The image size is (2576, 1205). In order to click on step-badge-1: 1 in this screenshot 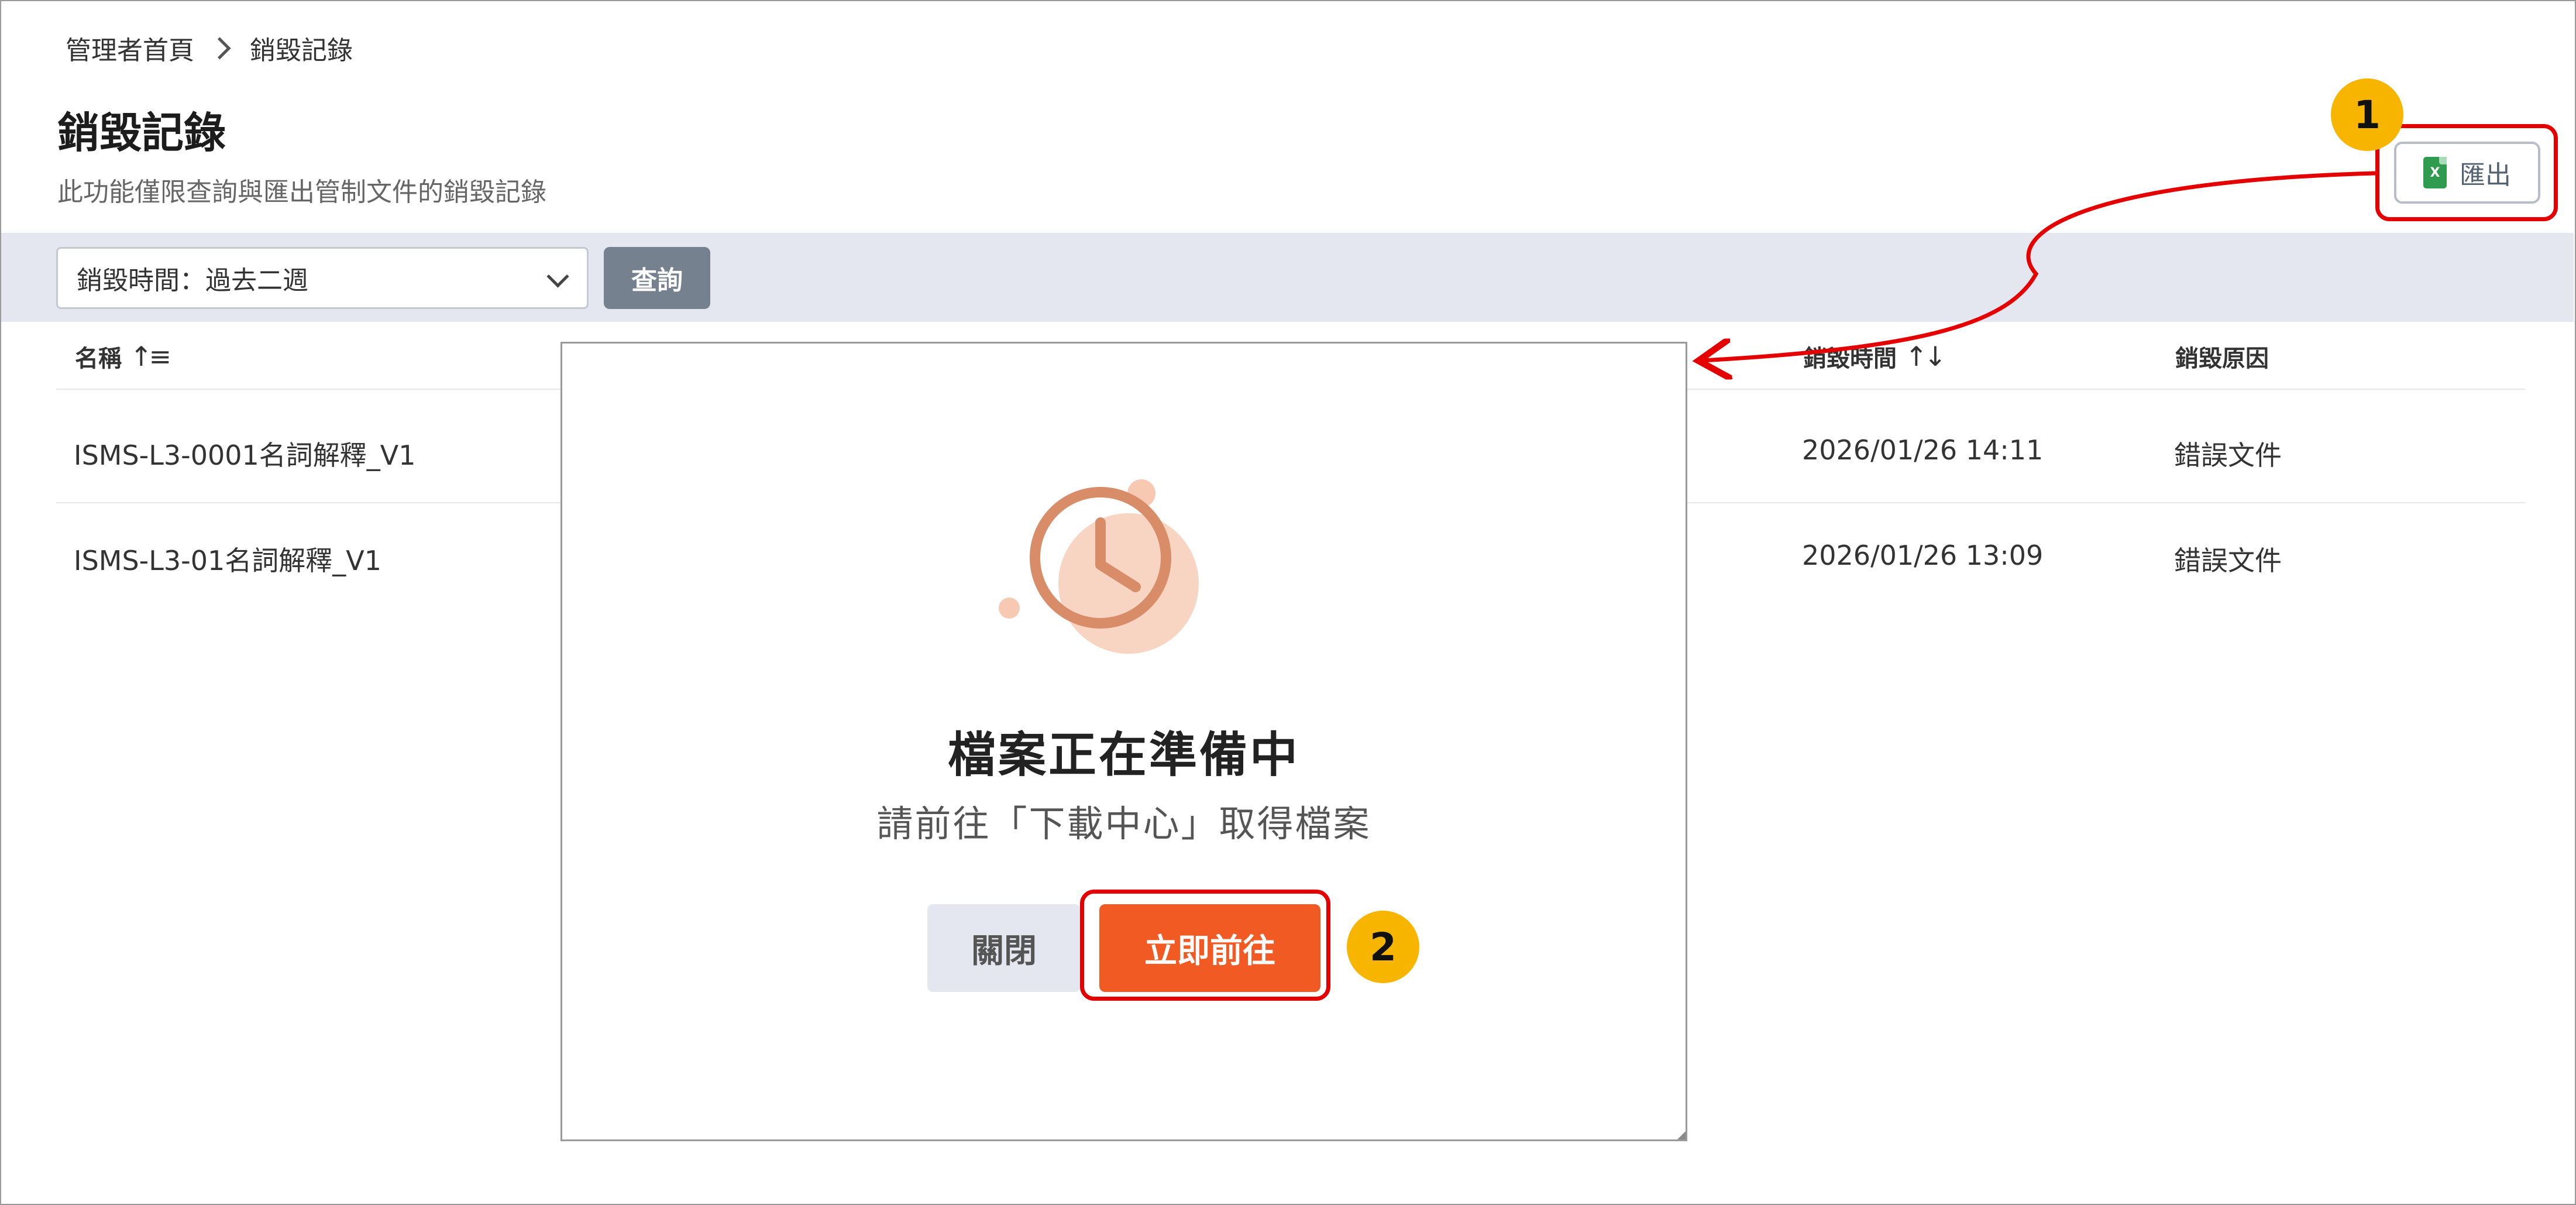, I will do `click(2367, 114)`.